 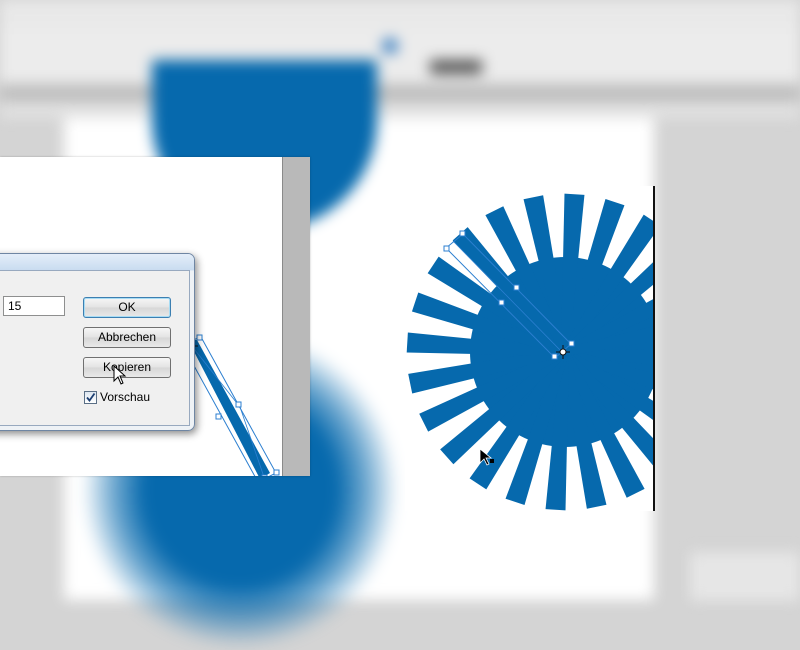 What do you see at coordinates (296, 316) in the screenshot?
I see `pasteboard-strip` at bounding box center [296, 316].